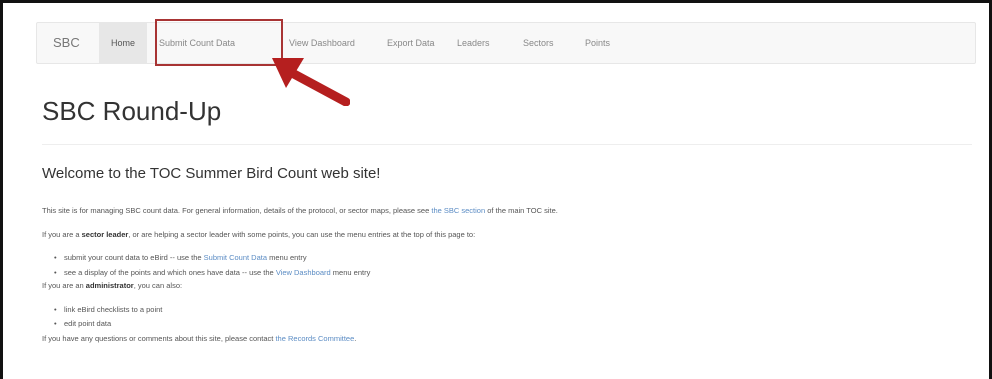  I want to click on administrator-term: administrator, so click(109, 285).